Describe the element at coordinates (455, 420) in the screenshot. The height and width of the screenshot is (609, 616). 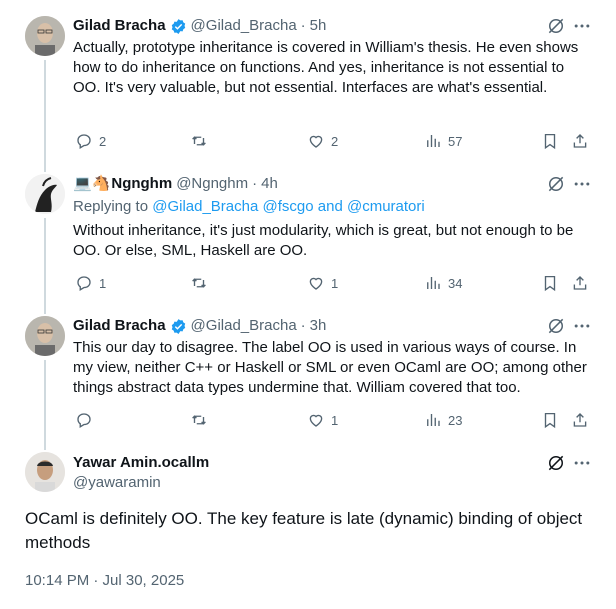
I see `views-count: 23` at that location.